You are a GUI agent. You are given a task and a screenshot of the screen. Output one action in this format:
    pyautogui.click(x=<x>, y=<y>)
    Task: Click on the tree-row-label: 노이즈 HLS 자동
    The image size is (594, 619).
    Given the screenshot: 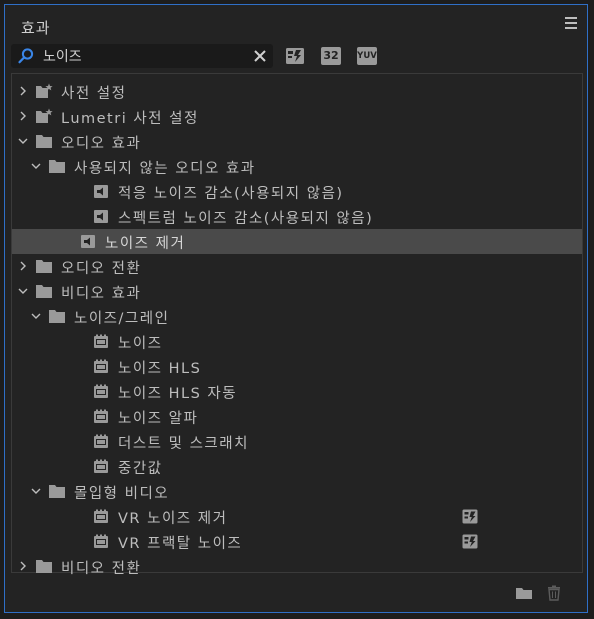 What is the action you would take?
    pyautogui.click(x=178, y=394)
    